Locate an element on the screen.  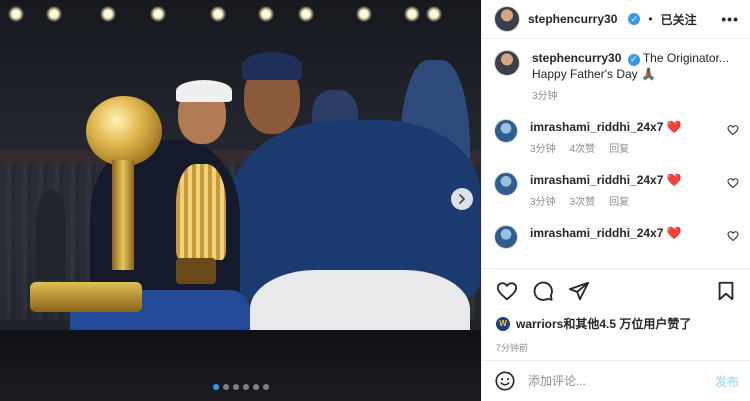
follow-status-button: 已关注 is located at coordinates (679, 19).